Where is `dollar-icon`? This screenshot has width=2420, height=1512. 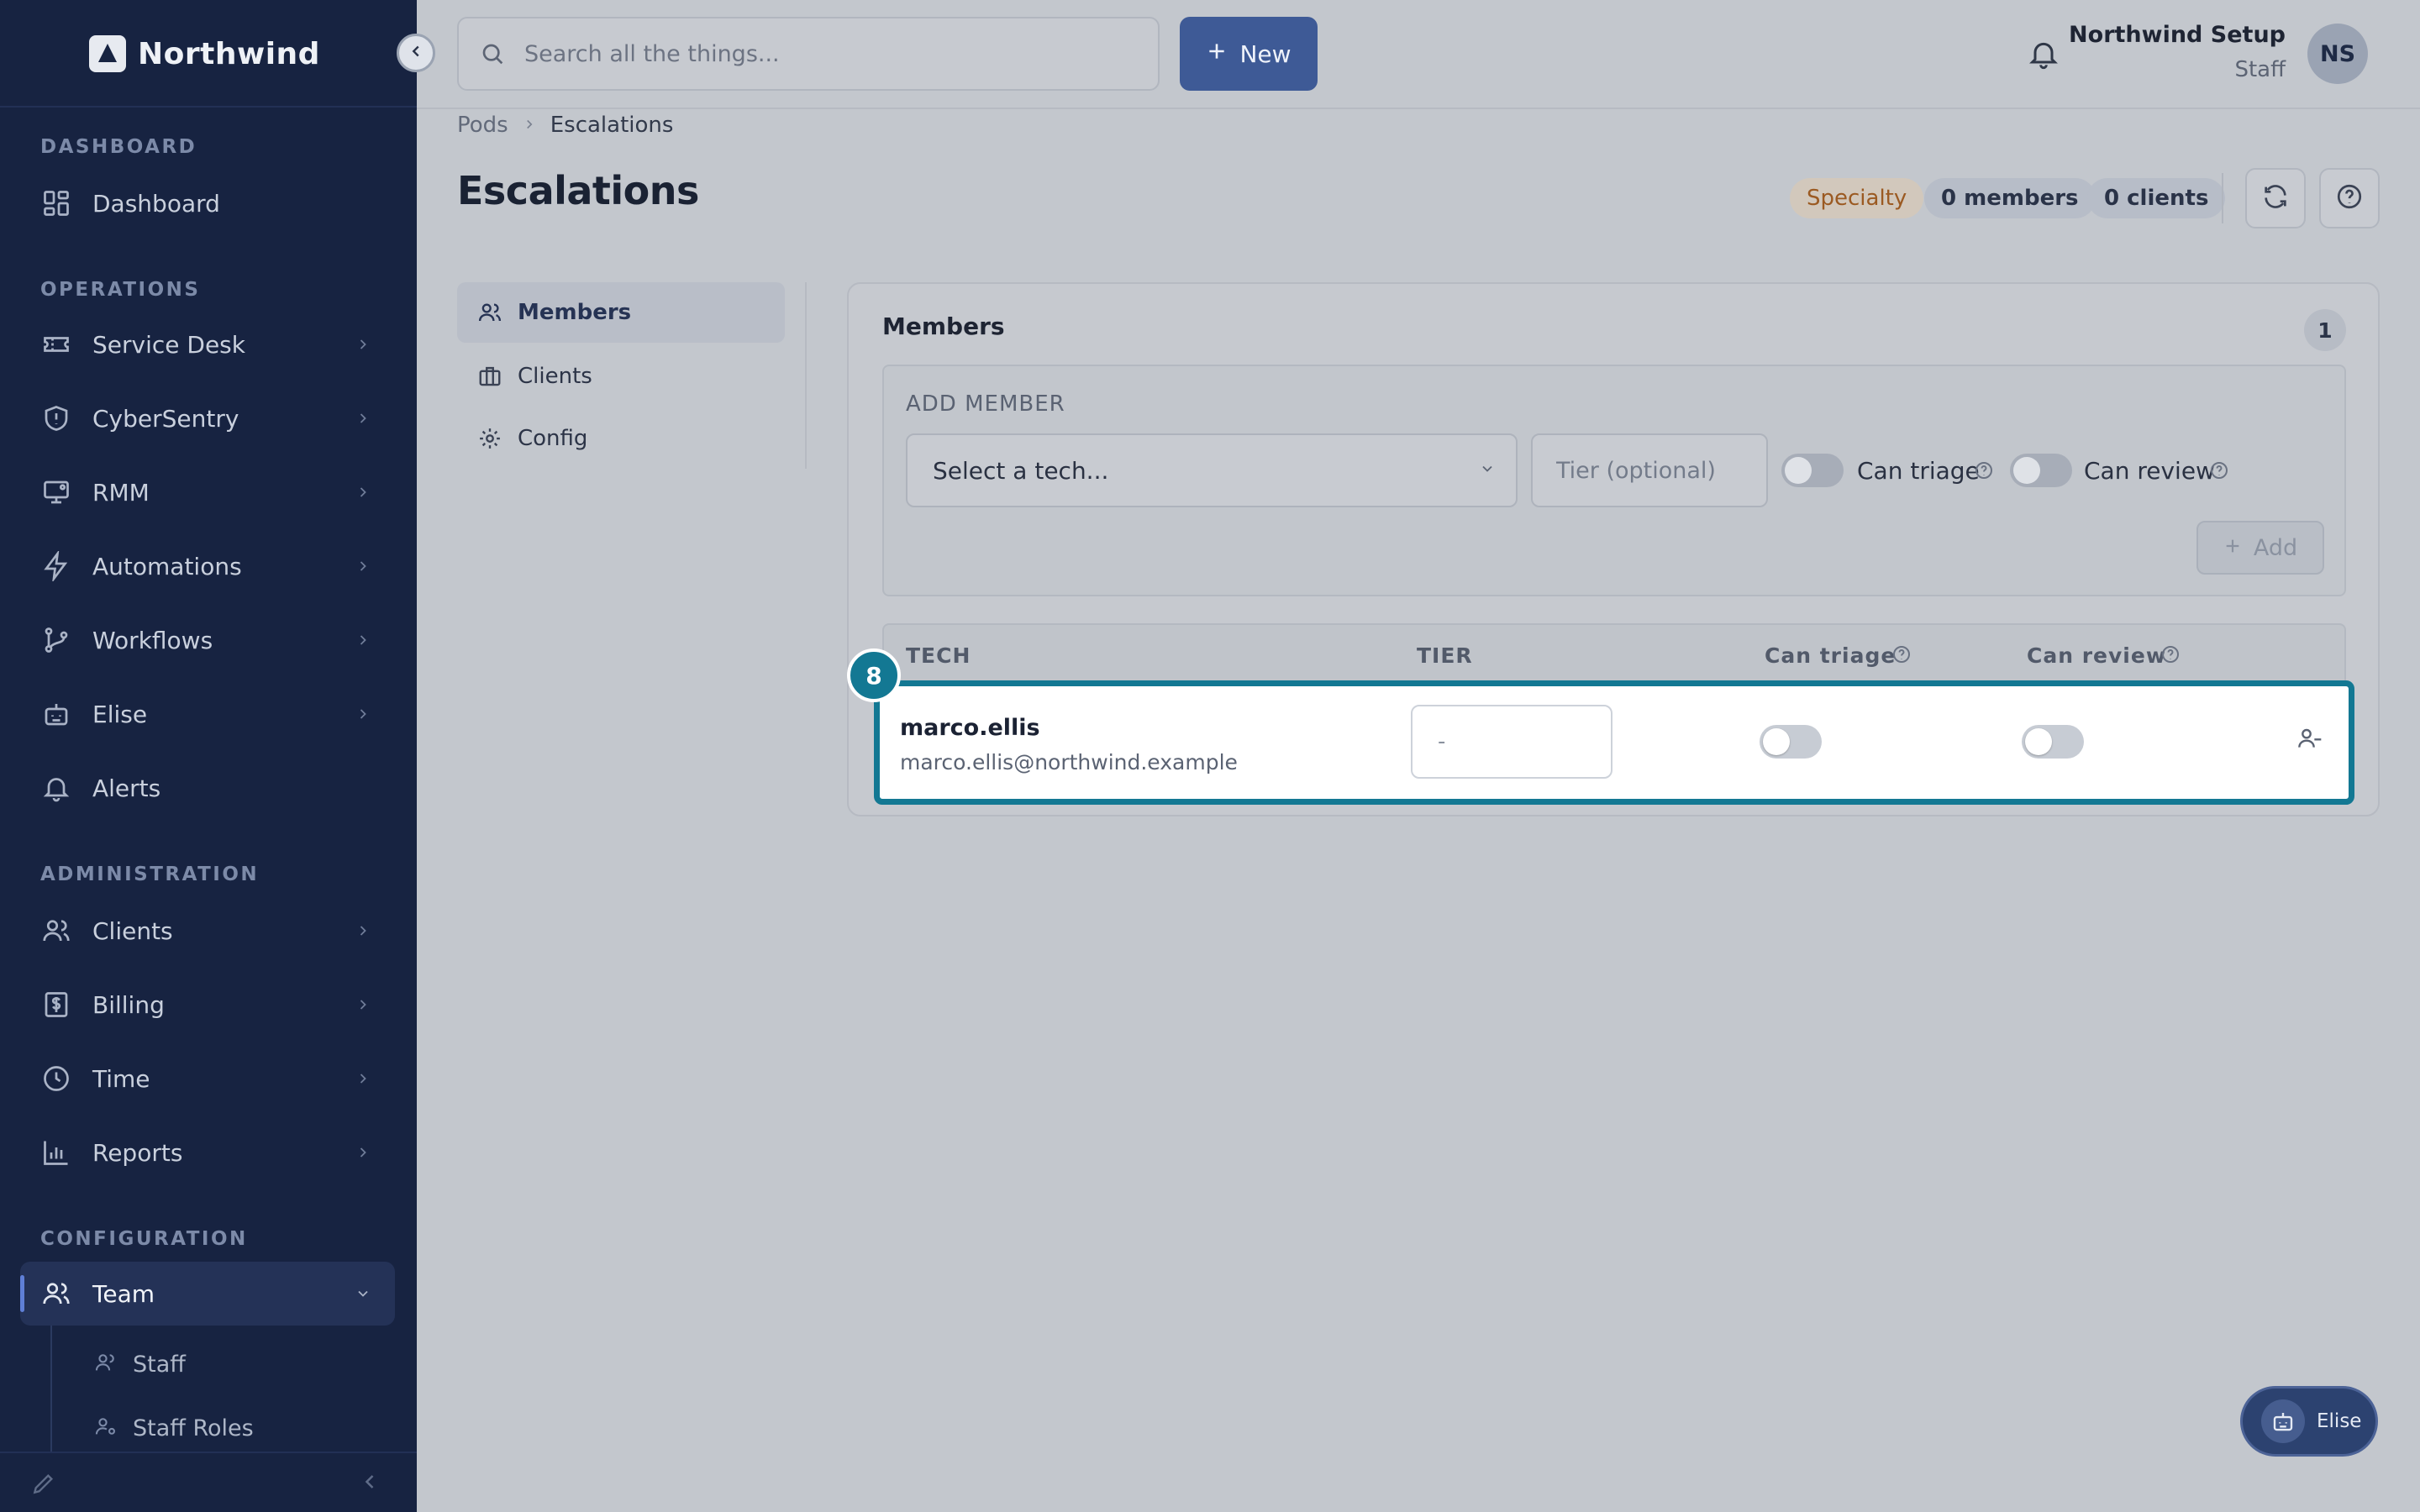
dollar-icon is located at coordinates (56, 1004).